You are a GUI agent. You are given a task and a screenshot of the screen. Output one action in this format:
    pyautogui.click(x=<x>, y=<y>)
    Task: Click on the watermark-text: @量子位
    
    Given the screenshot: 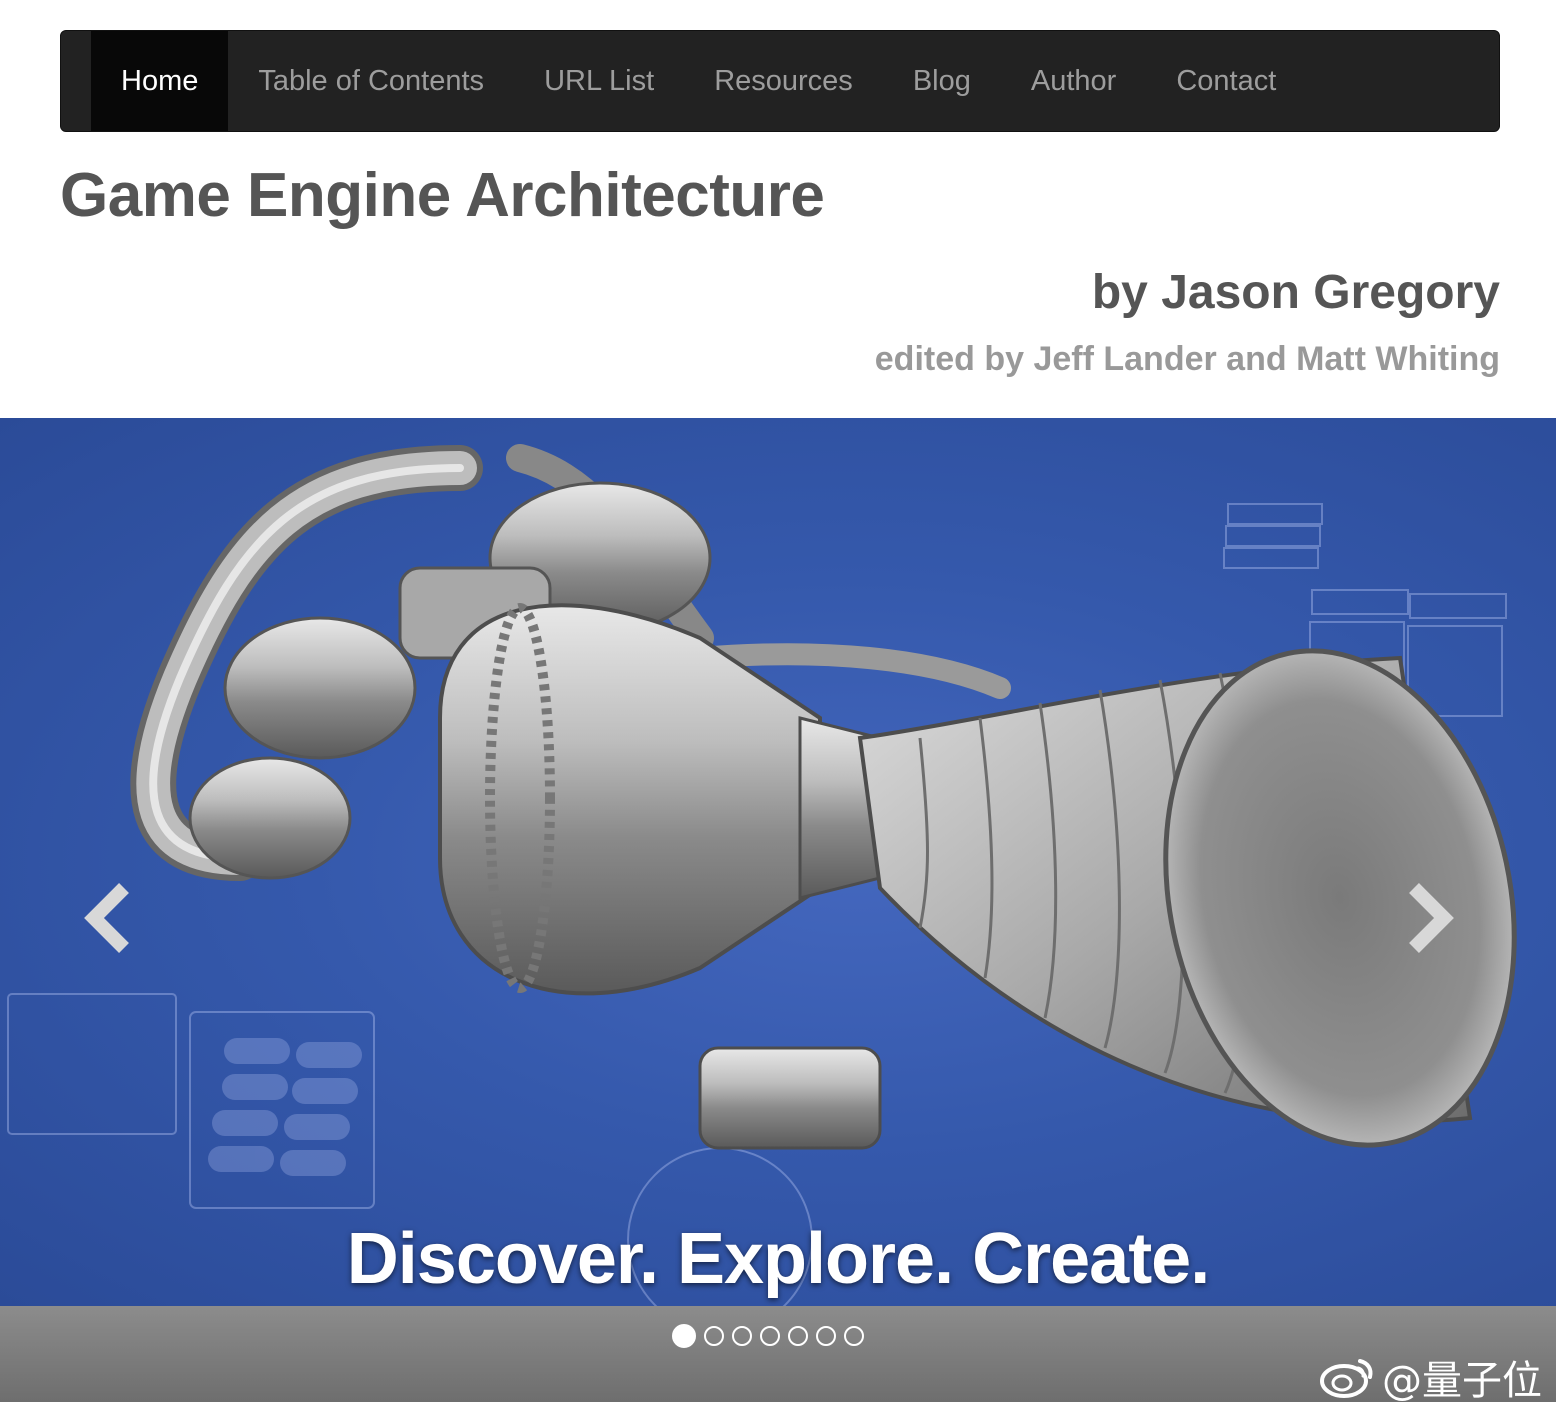 What is the action you would take?
    pyautogui.click(x=1462, y=1380)
    